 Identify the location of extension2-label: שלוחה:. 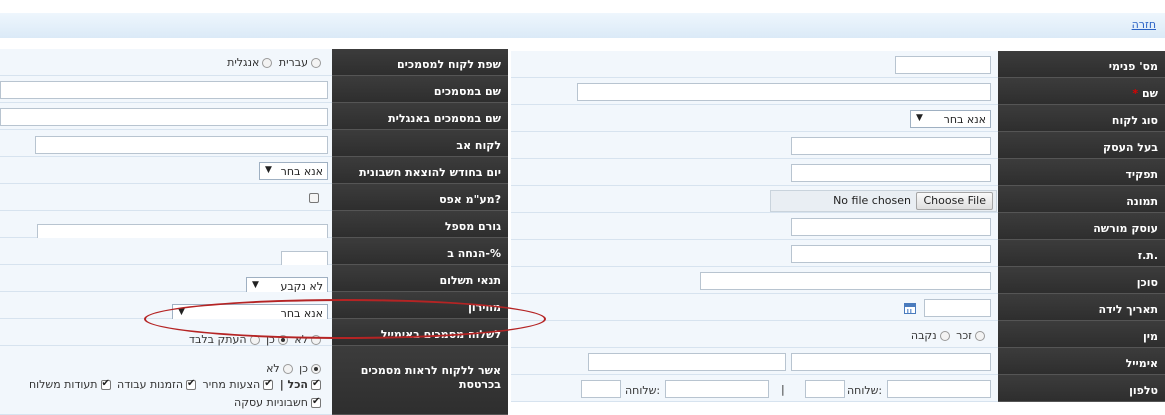
(643, 390).